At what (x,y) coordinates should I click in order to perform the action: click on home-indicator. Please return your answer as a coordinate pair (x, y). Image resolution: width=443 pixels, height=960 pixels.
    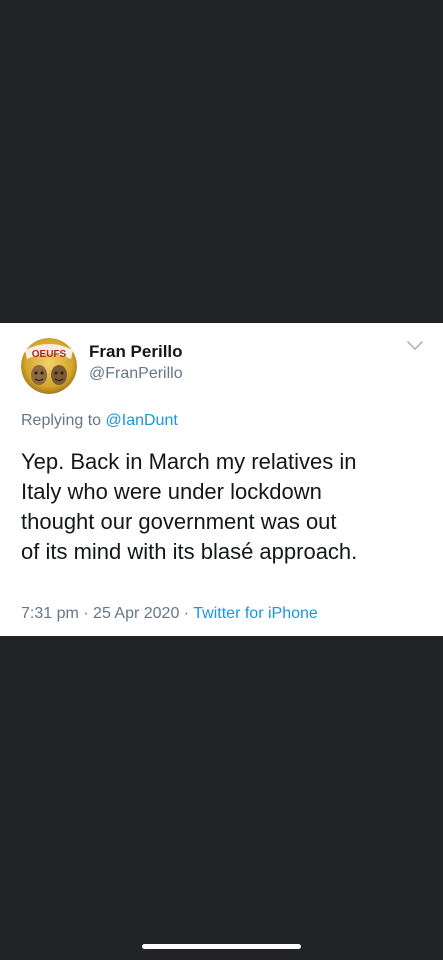
    Looking at the image, I should click on (221, 946).